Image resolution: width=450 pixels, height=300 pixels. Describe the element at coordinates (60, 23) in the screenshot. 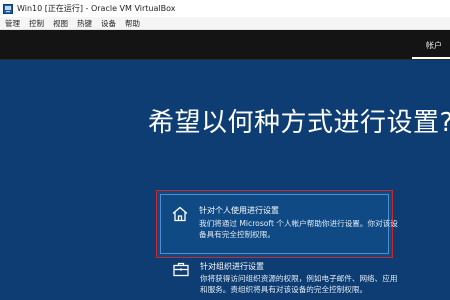

I see `menu-view: 视图` at that location.